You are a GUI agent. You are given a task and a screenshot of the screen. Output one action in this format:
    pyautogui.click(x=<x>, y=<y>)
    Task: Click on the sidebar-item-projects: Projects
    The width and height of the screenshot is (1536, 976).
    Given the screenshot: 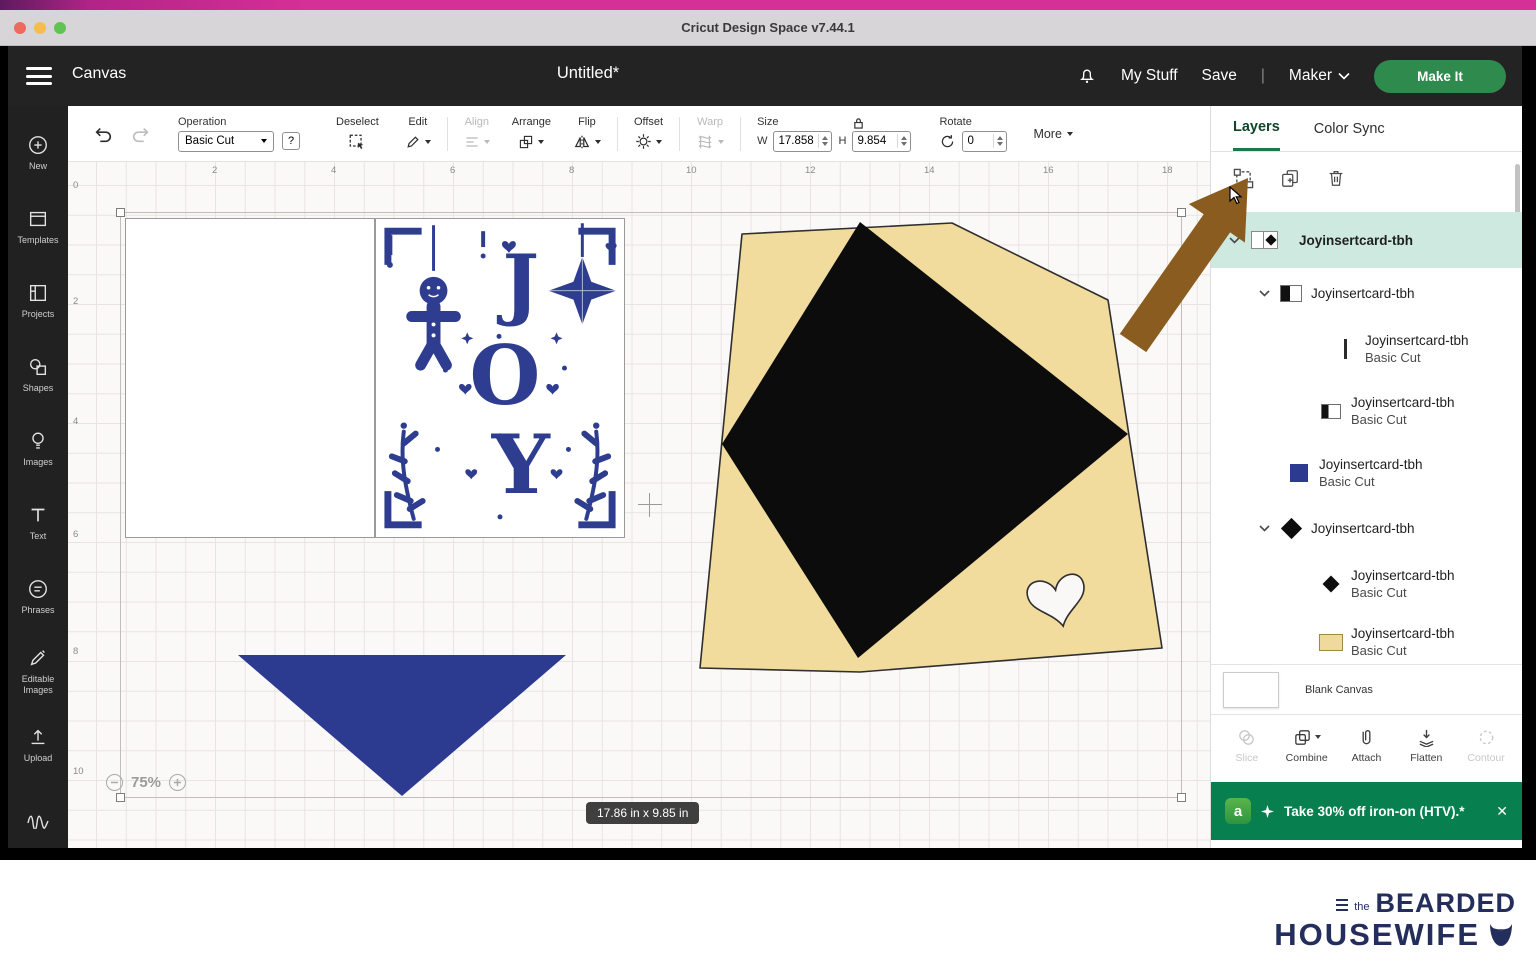 What is the action you would take?
    pyautogui.click(x=38, y=301)
    